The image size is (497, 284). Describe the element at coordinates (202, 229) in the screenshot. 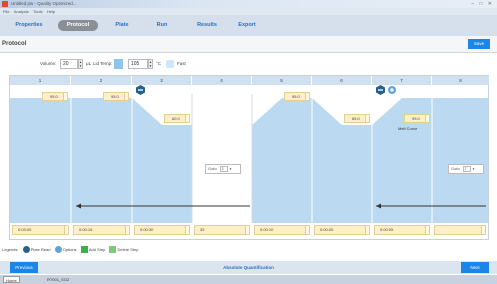

I see `cycles-step-4-value: 39` at that location.